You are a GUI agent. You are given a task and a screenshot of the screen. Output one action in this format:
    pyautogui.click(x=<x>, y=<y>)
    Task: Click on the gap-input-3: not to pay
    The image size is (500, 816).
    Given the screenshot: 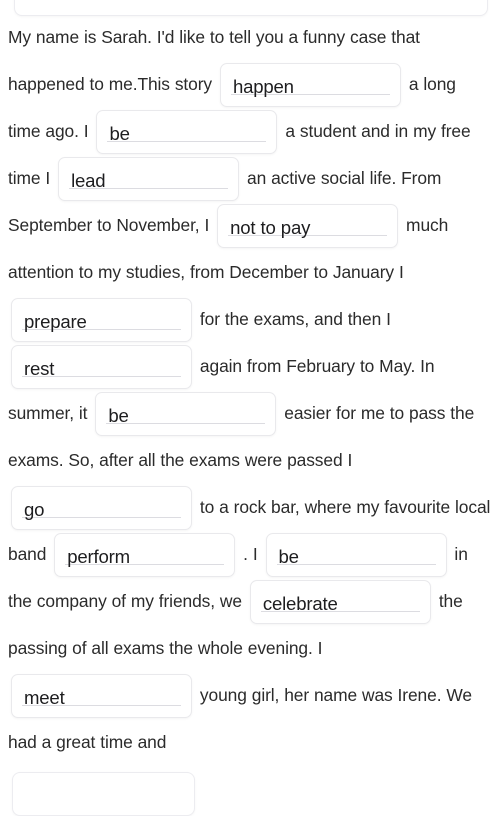 What is the action you would take?
    pyautogui.click(x=308, y=226)
    